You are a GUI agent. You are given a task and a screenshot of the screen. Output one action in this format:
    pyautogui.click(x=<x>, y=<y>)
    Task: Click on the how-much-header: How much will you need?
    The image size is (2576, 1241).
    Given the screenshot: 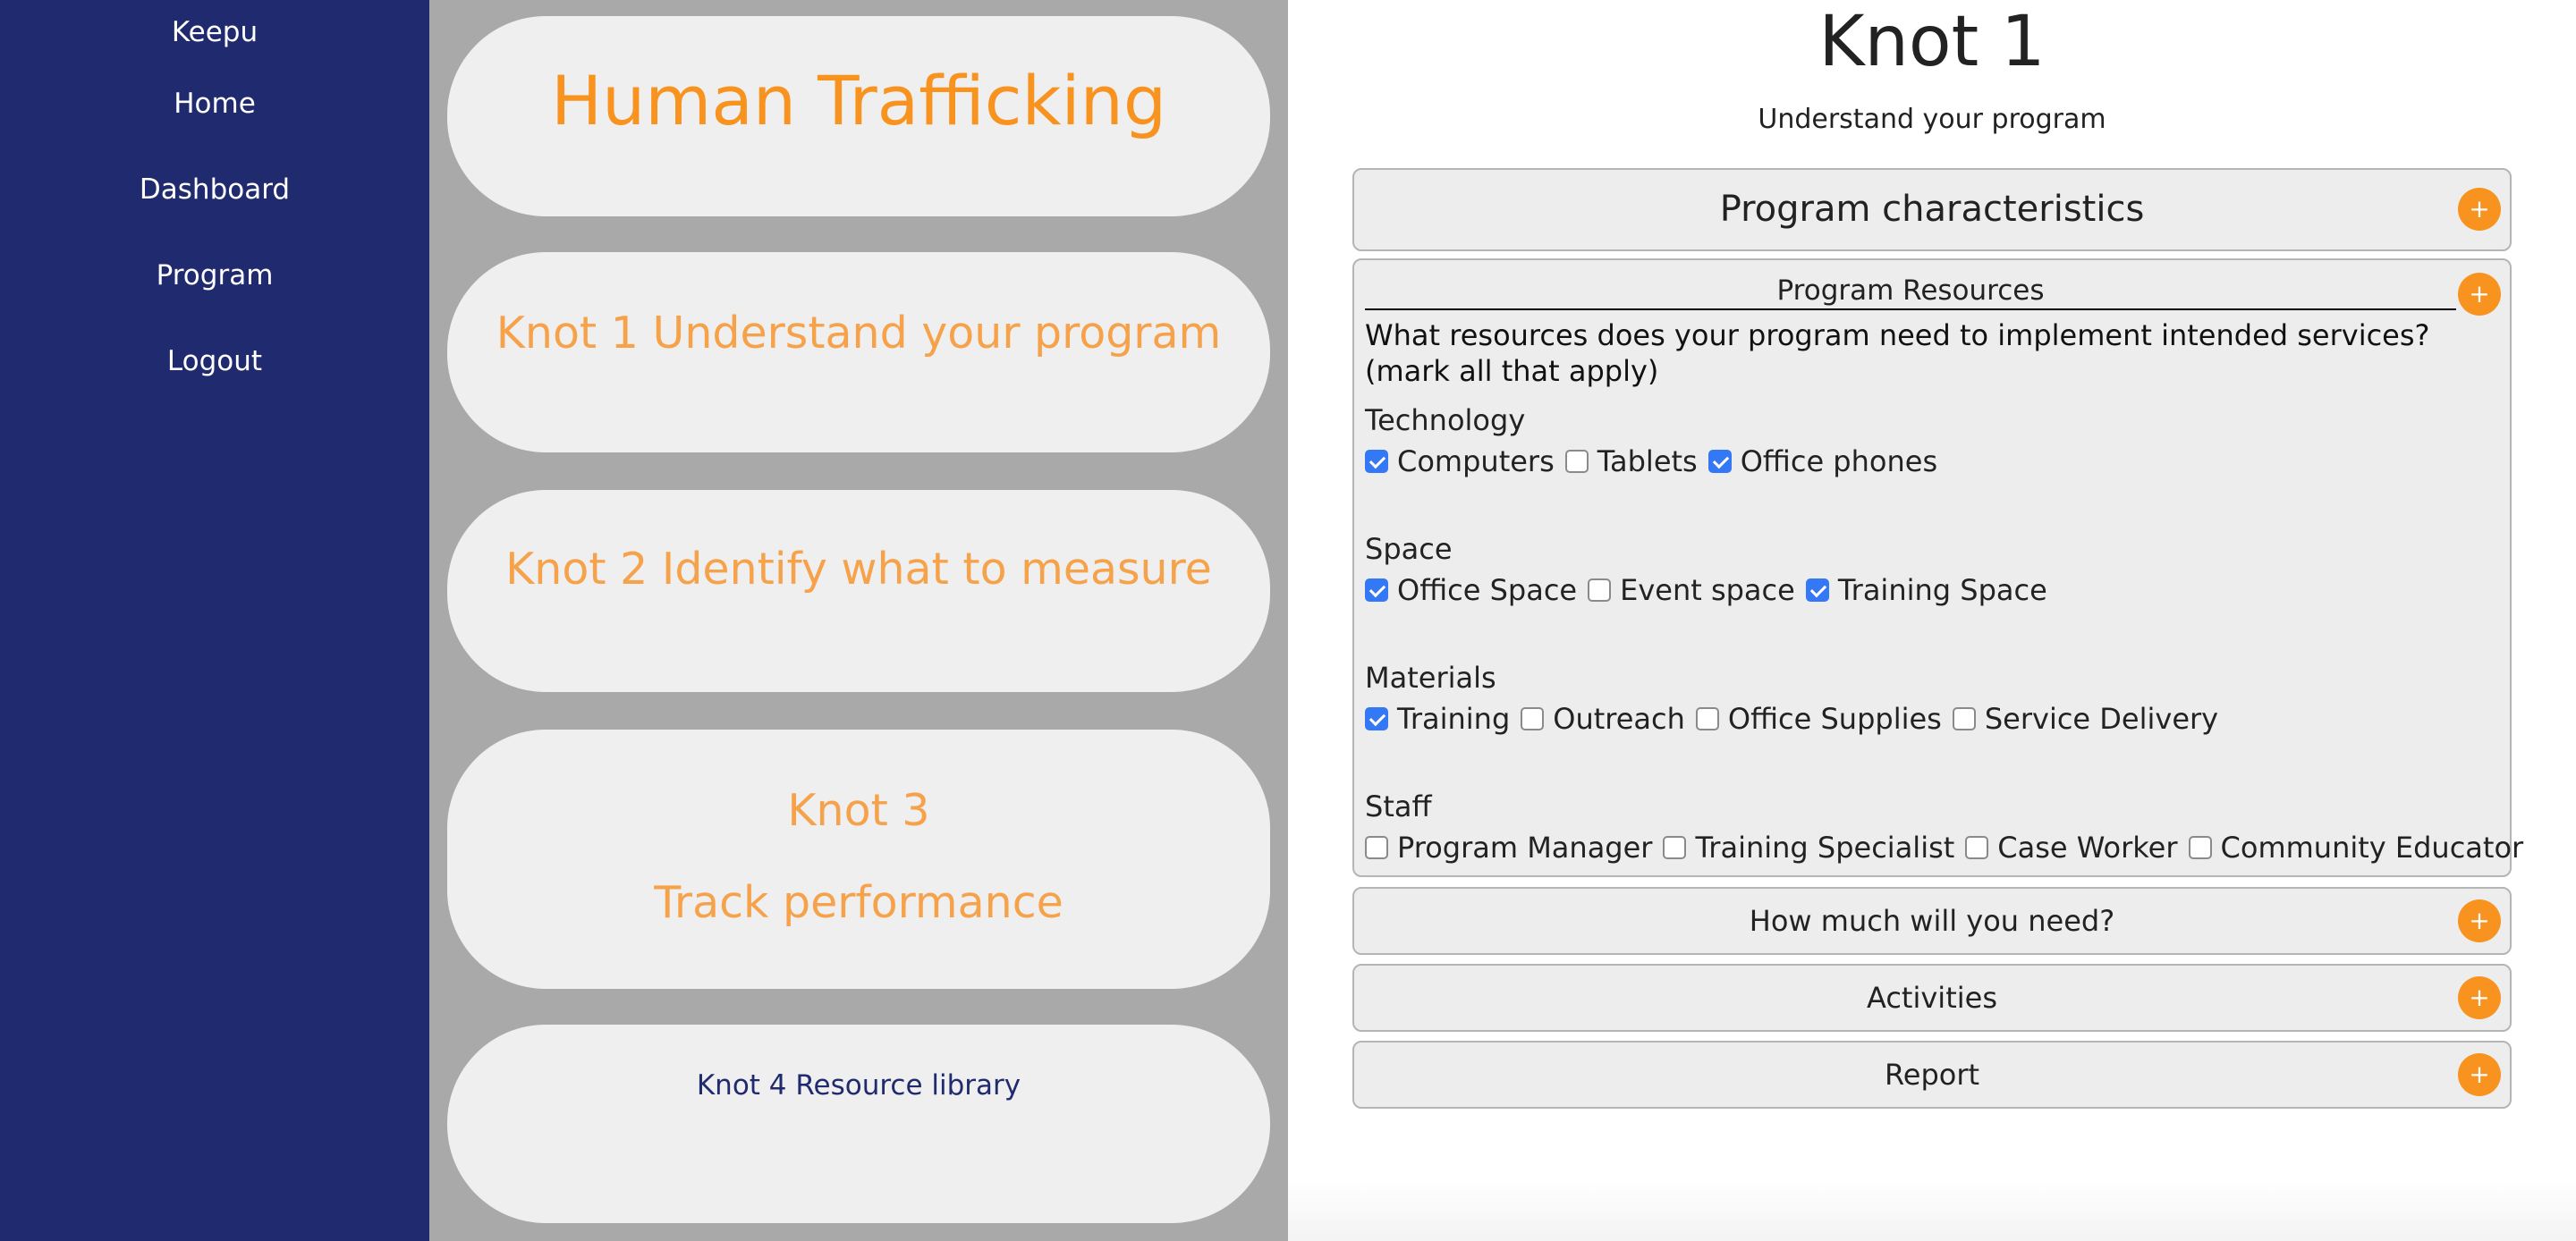 What is the action you would take?
    pyautogui.click(x=1932, y=921)
    